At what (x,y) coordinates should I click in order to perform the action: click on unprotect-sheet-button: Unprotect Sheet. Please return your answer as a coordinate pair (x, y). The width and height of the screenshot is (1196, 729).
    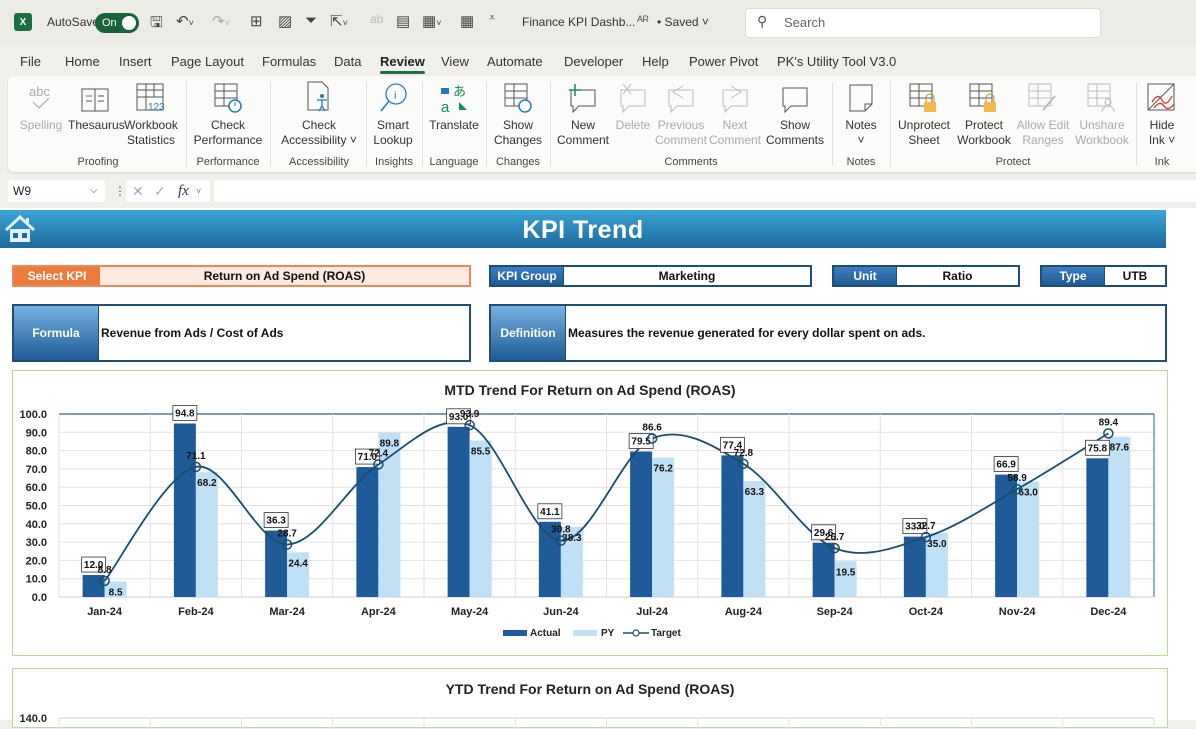
    Looking at the image, I should click on (924, 114).